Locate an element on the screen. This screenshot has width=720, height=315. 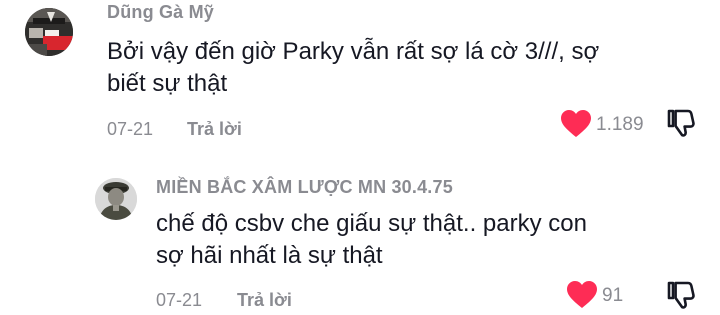
comment-username: Dũng Gà Mỹ is located at coordinates (160, 12).